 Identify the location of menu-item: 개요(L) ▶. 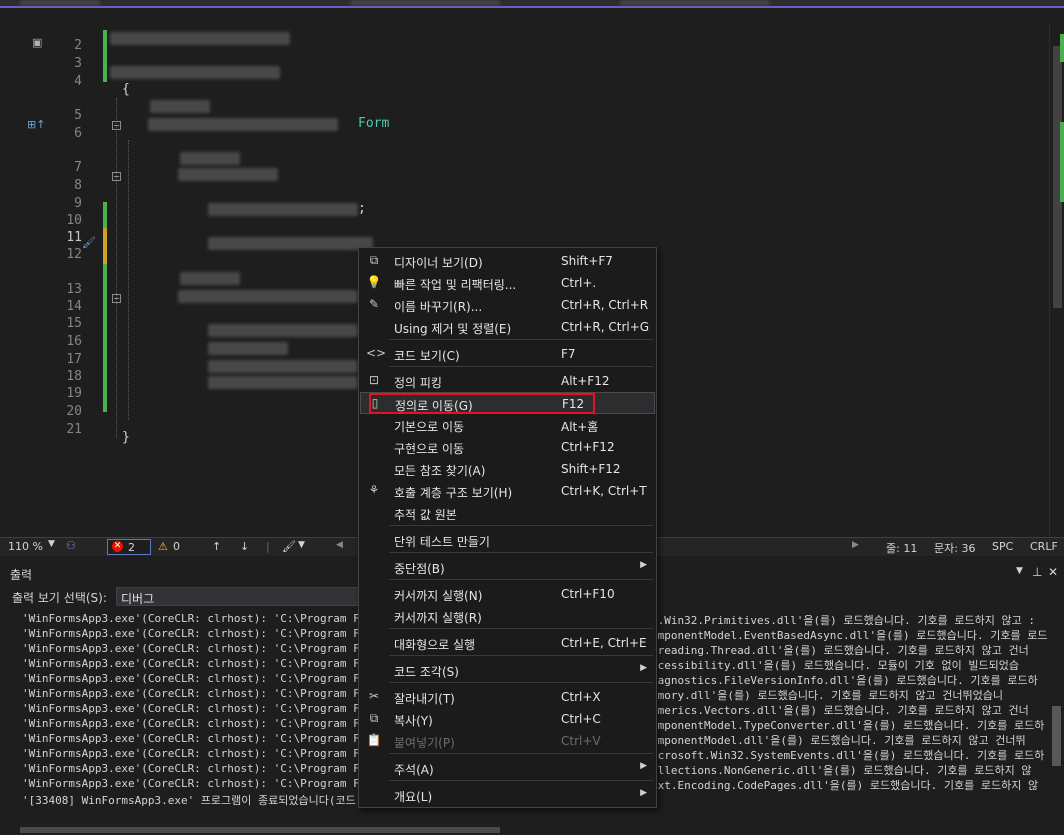
(507, 795).